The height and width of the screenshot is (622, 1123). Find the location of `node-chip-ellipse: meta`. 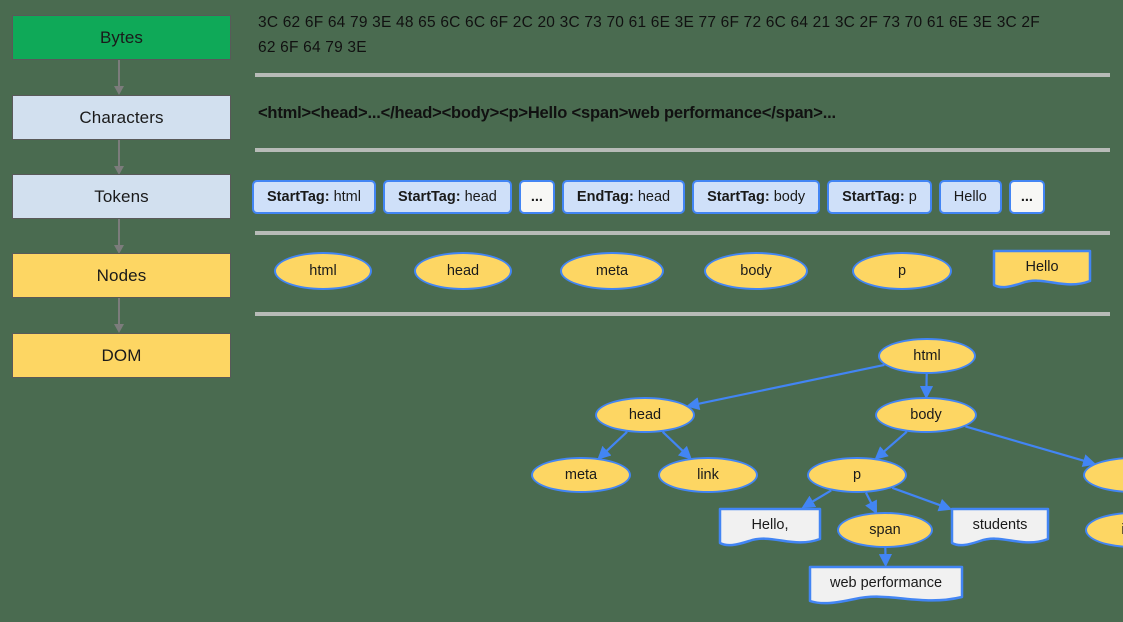

node-chip-ellipse: meta is located at coordinates (612, 271).